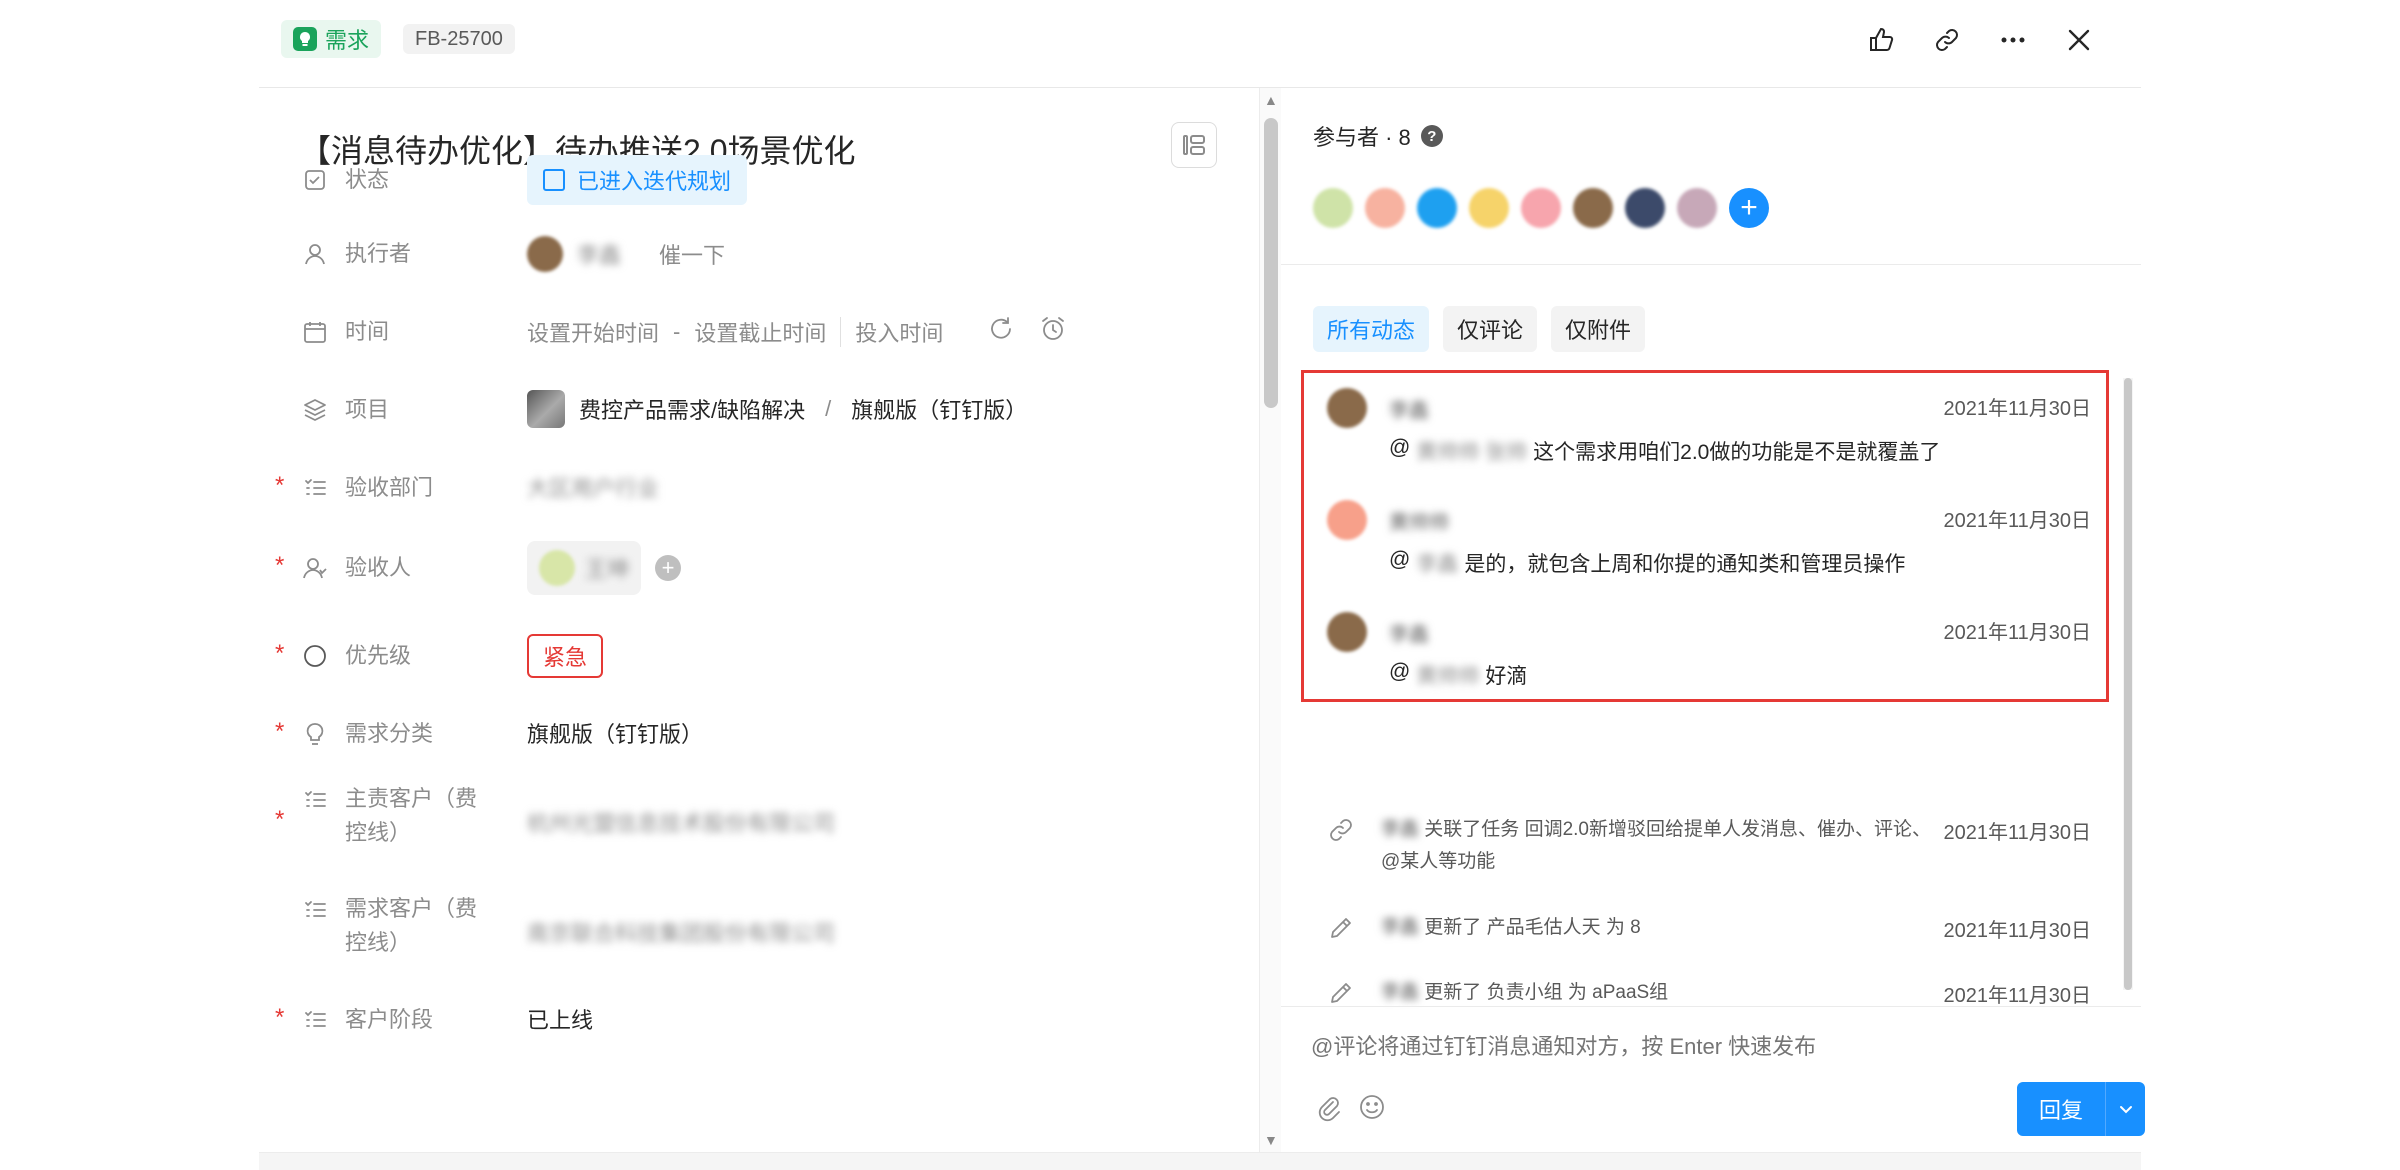 Image resolution: width=2400 pixels, height=1170 pixels. Describe the element at coordinates (668, 568) in the screenshot. I see `add-acceptor-icon: +` at that location.